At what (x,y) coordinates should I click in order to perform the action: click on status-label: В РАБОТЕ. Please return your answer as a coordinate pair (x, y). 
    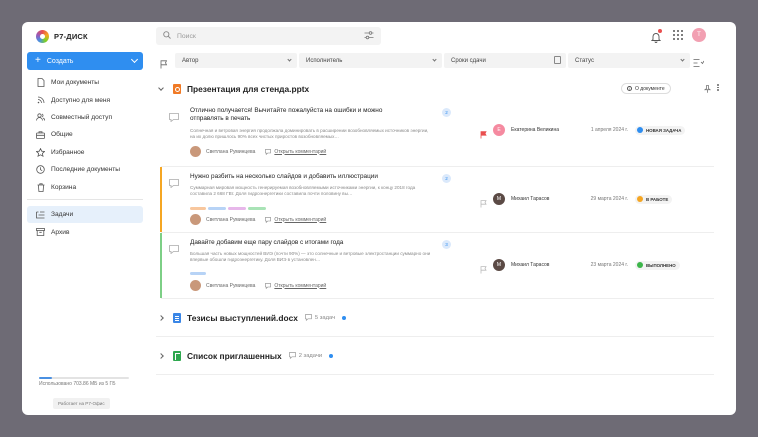
    Looking at the image, I should click on (657, 199).